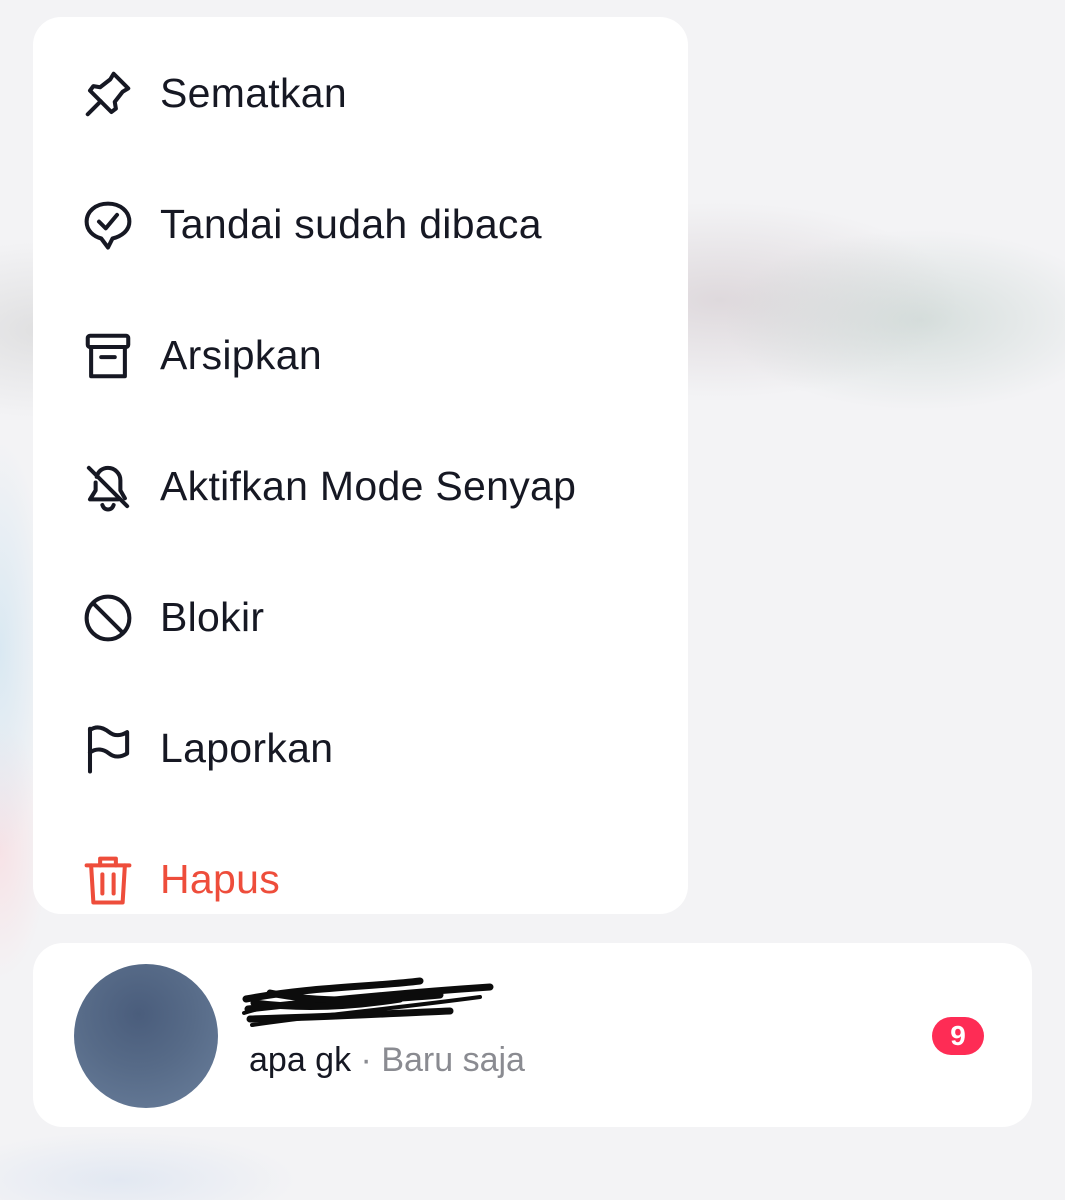 The width and height of the screenshot is (1065, 1200). I want to click on block-icon, so click(108, 618).